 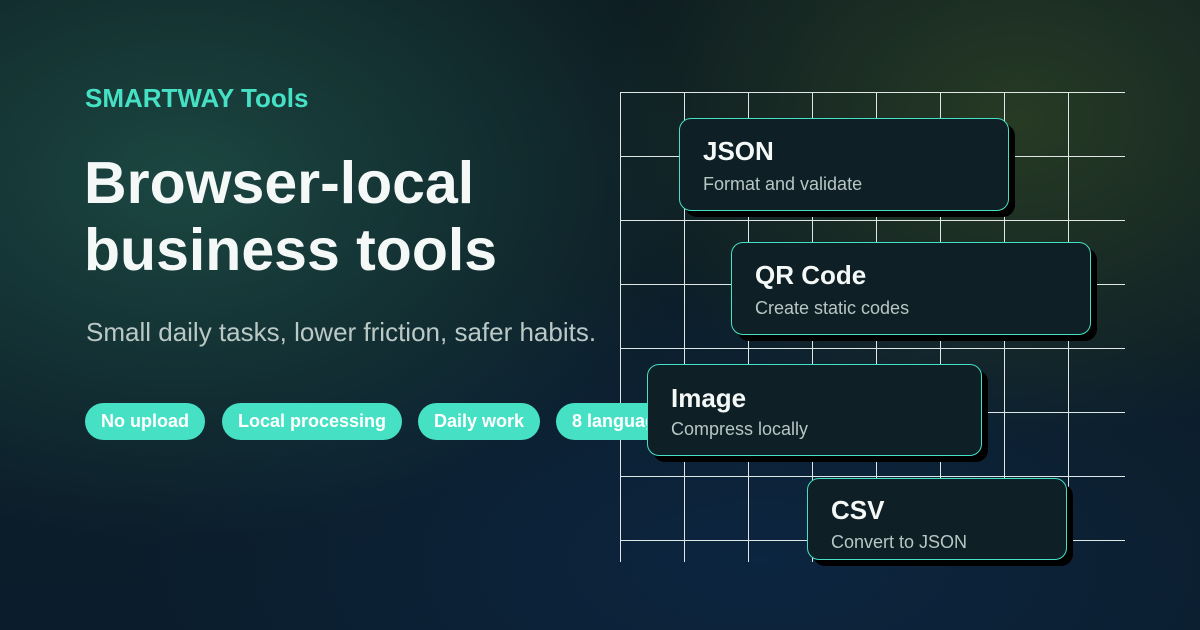 What do you see at coordinates (279, 183) in the screenshot?
I see `hero-title-line-1: Browser-local` at bounding box center [279, 183].